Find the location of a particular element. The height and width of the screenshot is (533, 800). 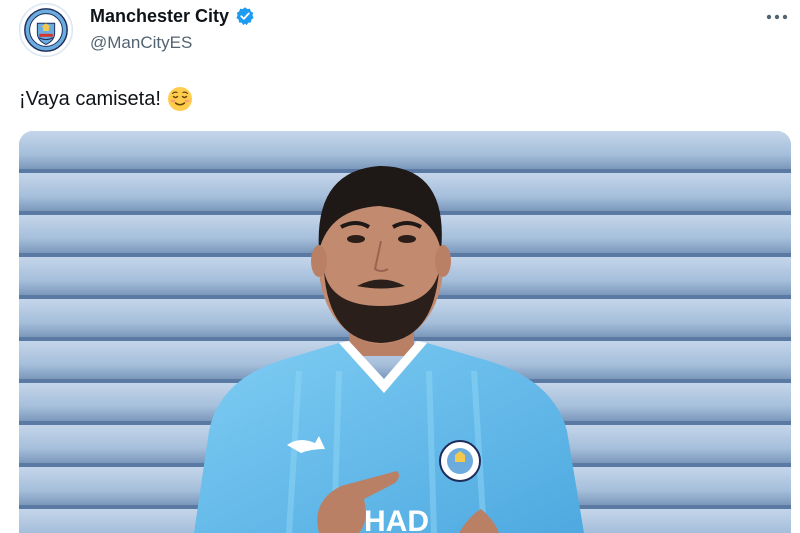

account-names: Manchester City @ManCityES is located at coordinates (172, 29).